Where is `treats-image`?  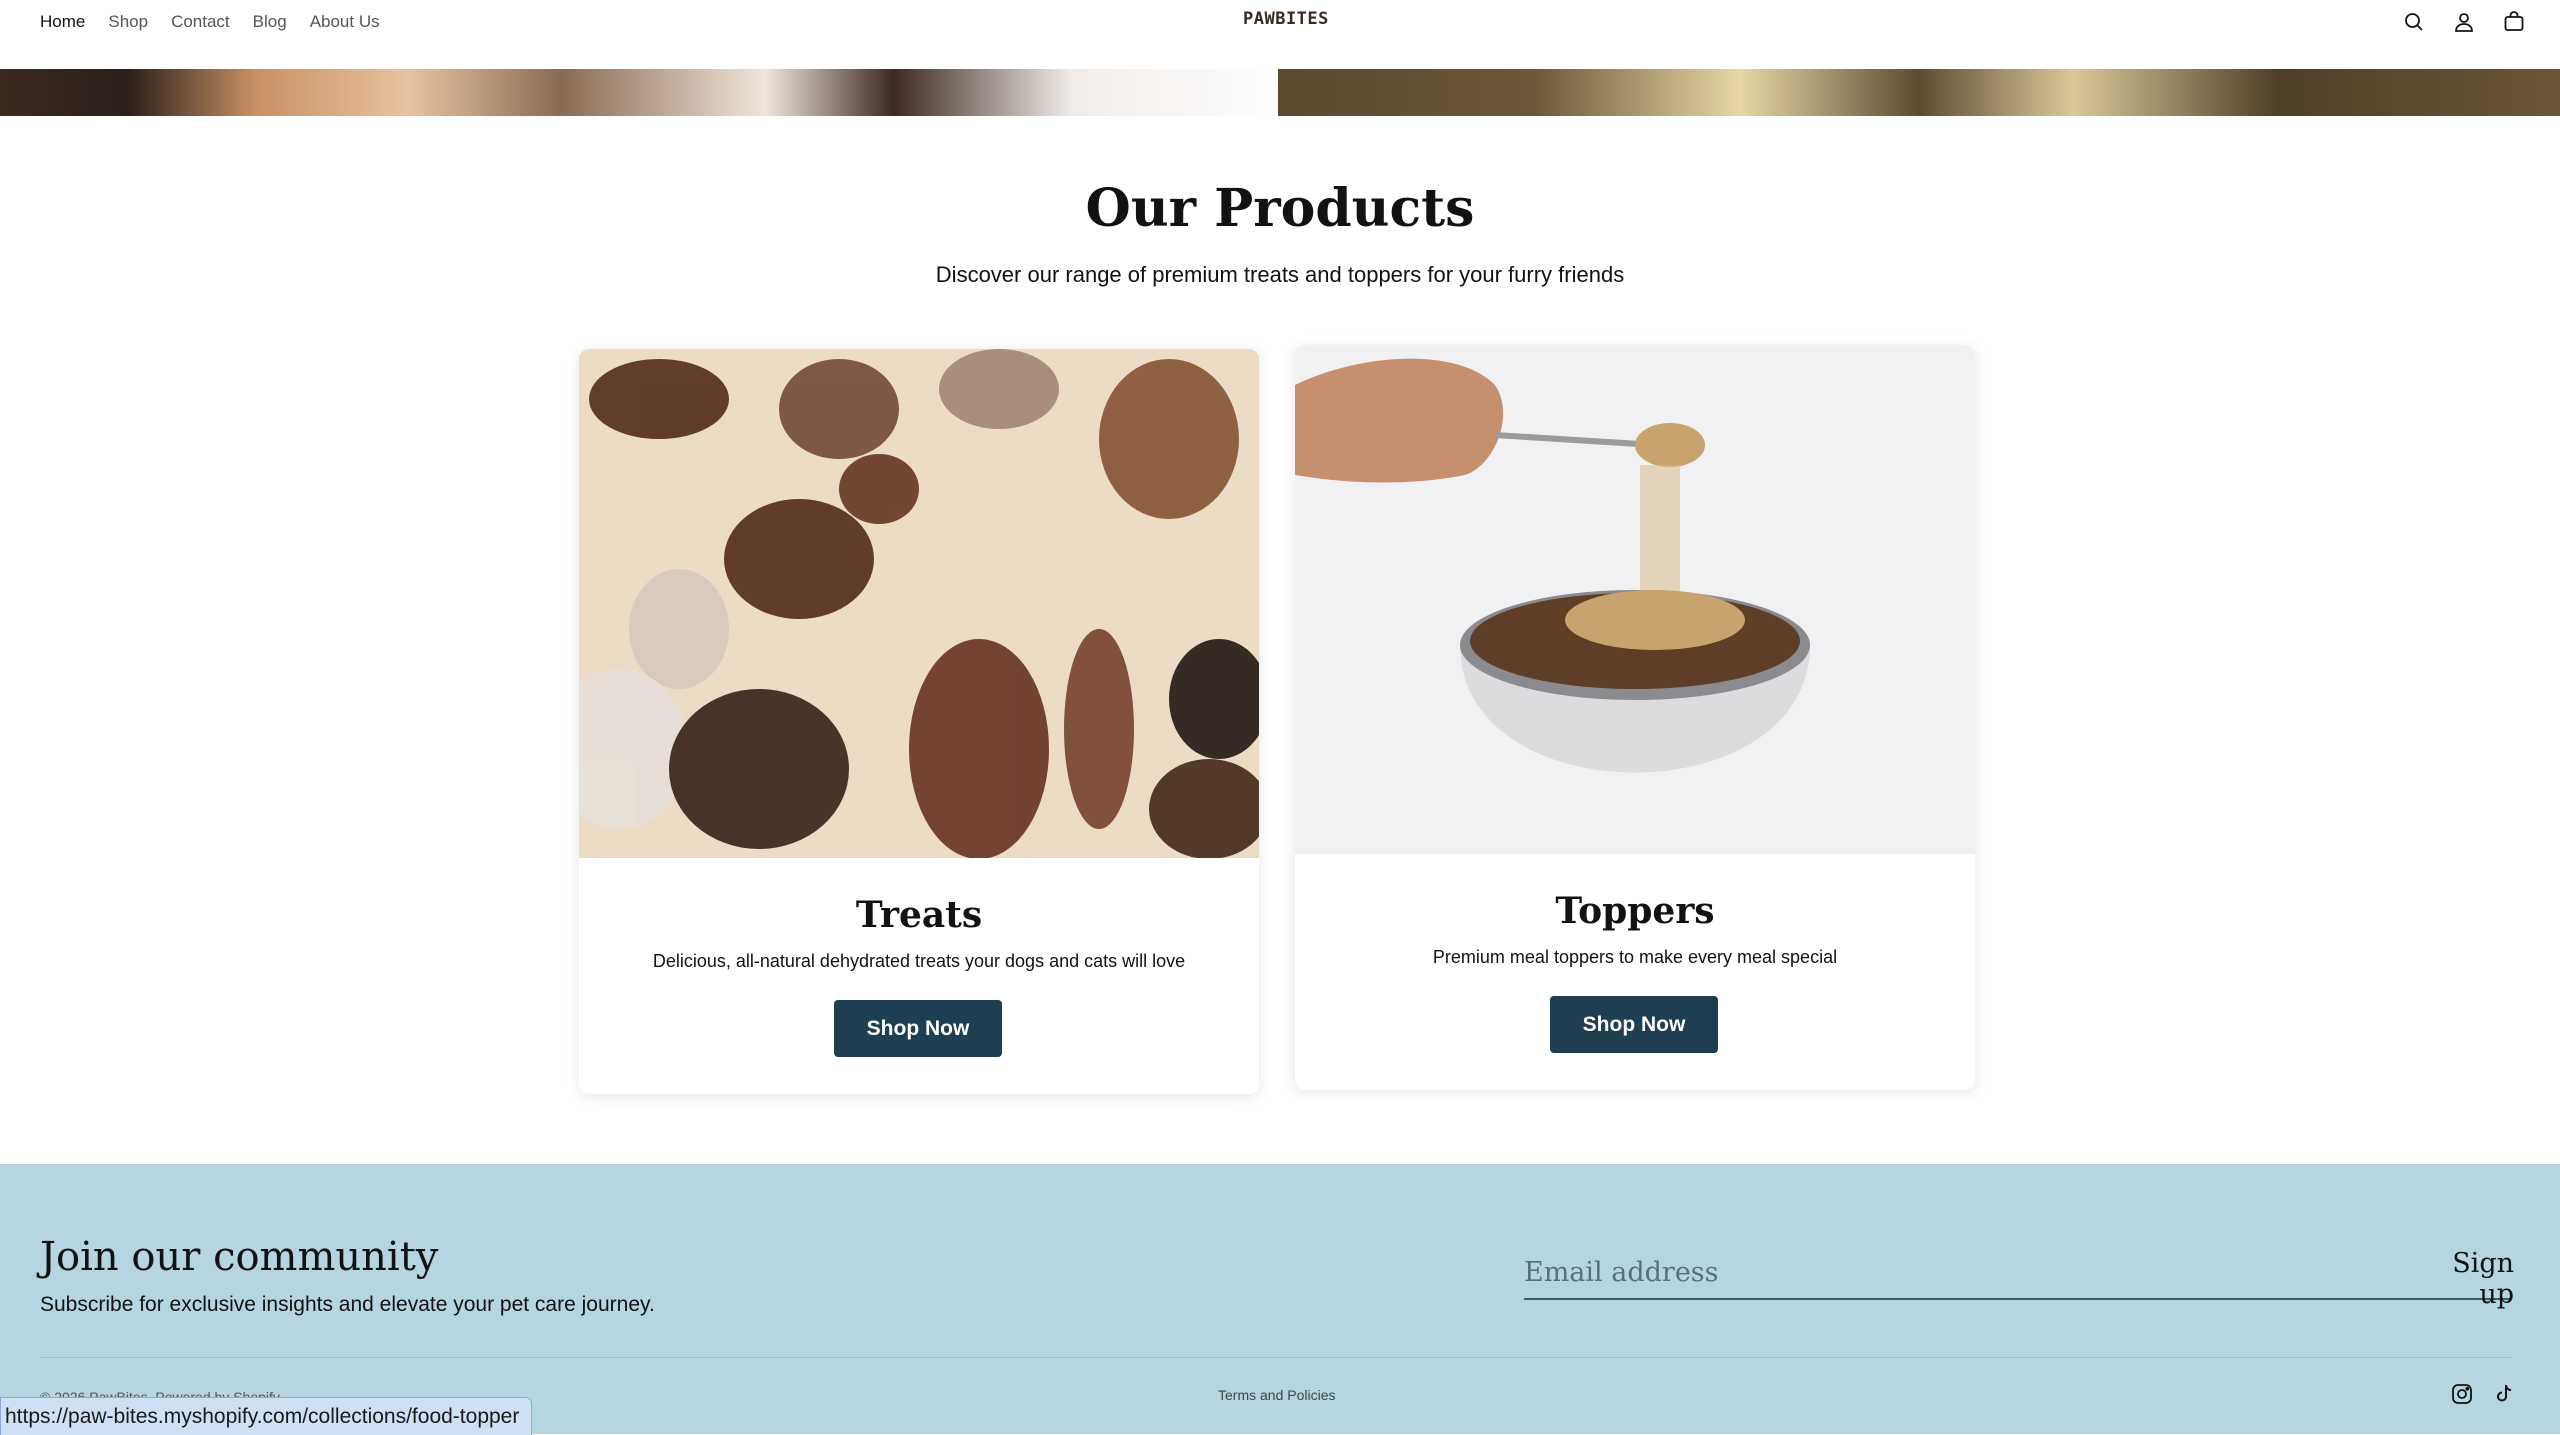
treats-image is located at coordinates (919, 604).